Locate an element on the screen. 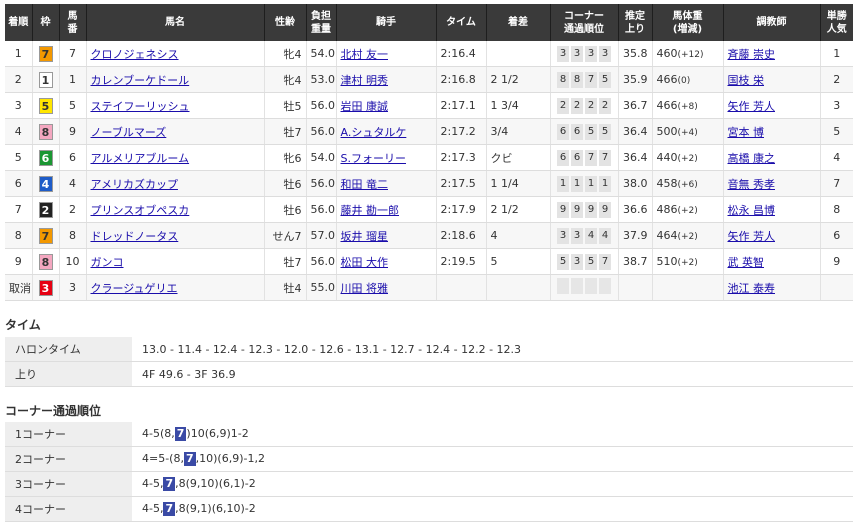 This screenshot has width=862, height=529. gate-badge: 5 is located at coordinates (45, 105).